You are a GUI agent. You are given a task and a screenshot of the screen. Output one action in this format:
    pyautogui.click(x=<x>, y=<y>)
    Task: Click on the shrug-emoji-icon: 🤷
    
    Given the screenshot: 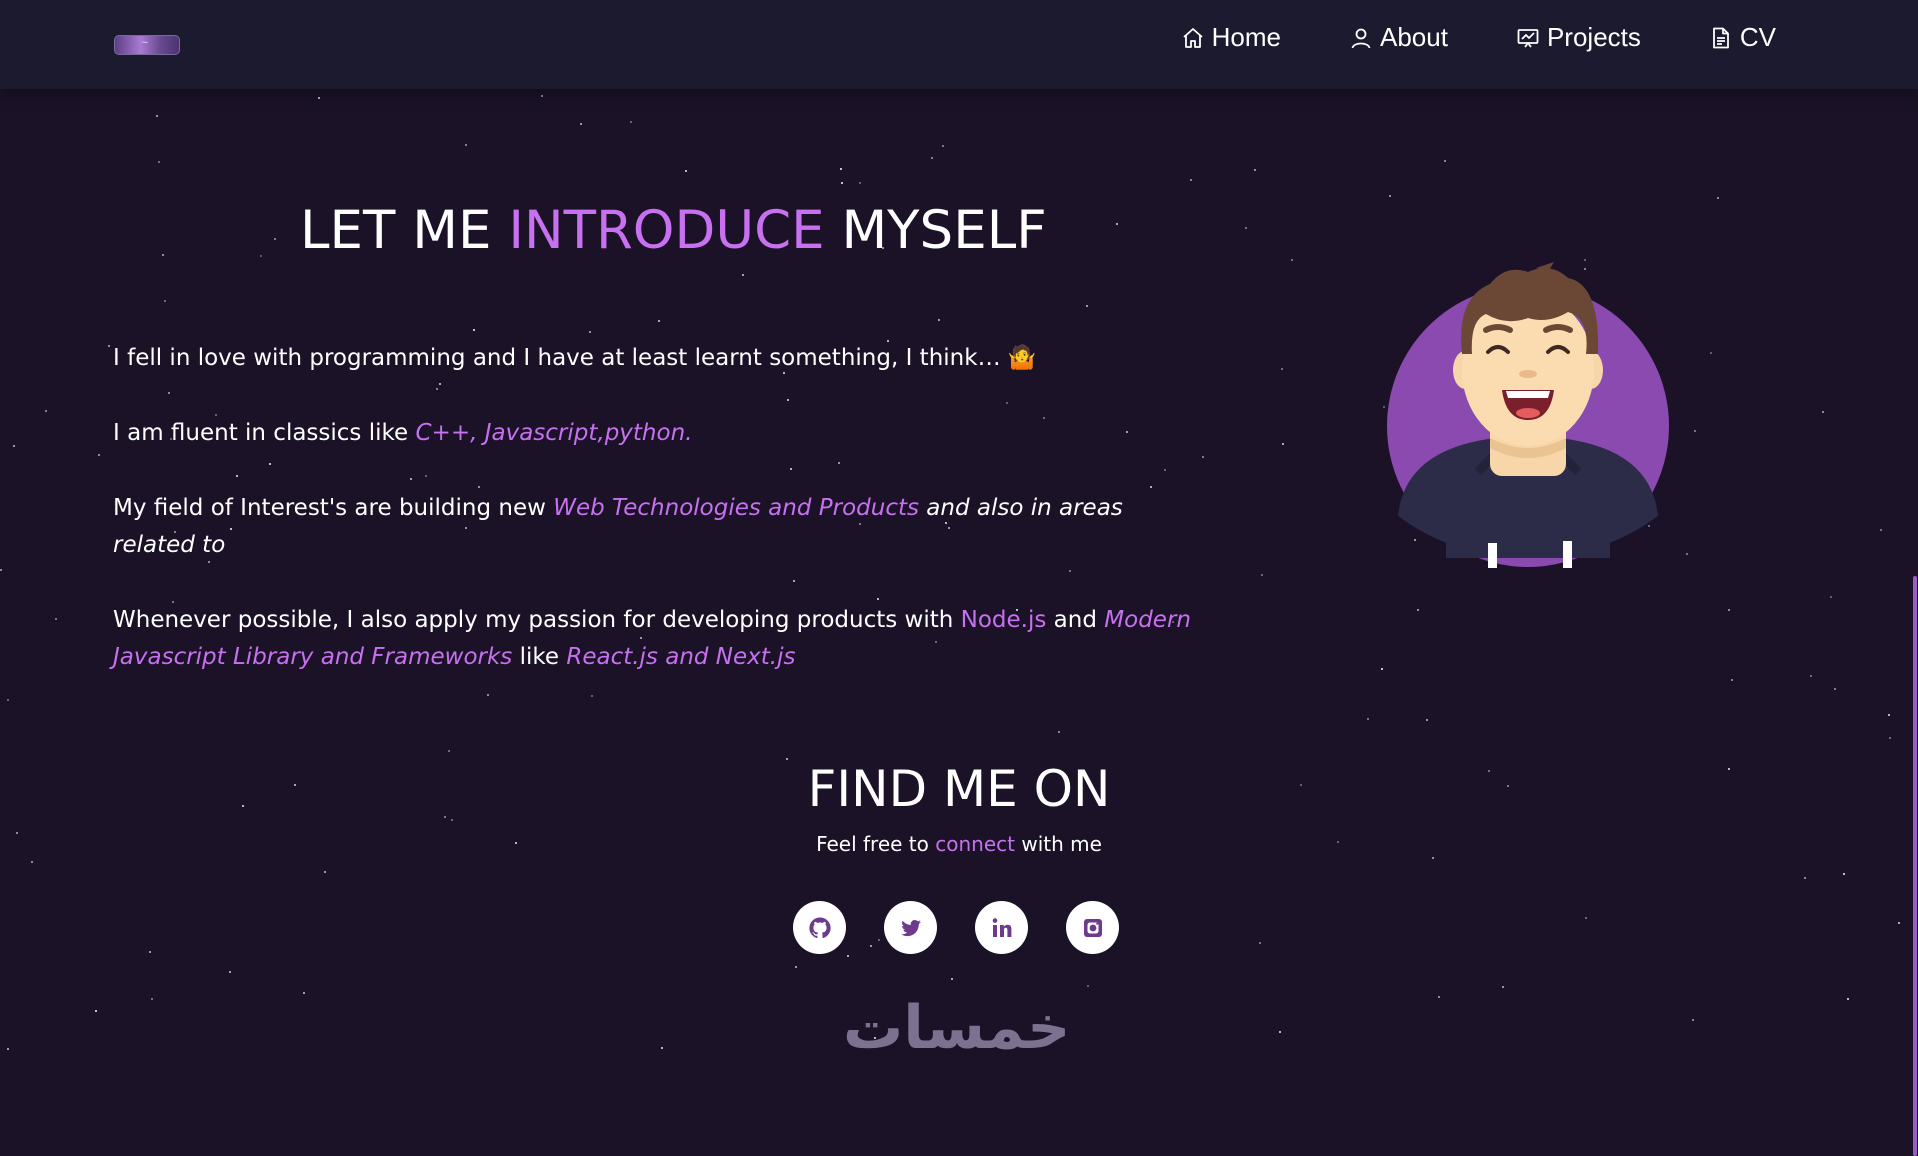 What is the action you would take?
    pyautogui.click(x=1022, y=358)
    